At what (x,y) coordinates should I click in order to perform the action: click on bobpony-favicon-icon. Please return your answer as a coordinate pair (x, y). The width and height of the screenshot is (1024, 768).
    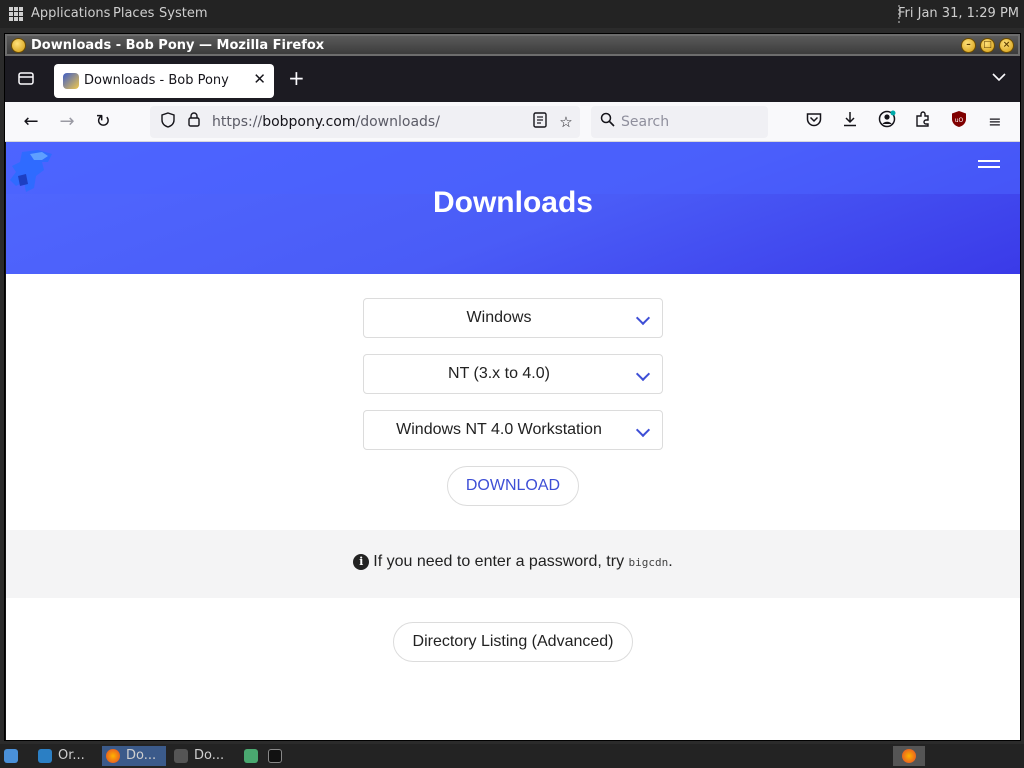
    Looking at the image, I should click on (71, 81).